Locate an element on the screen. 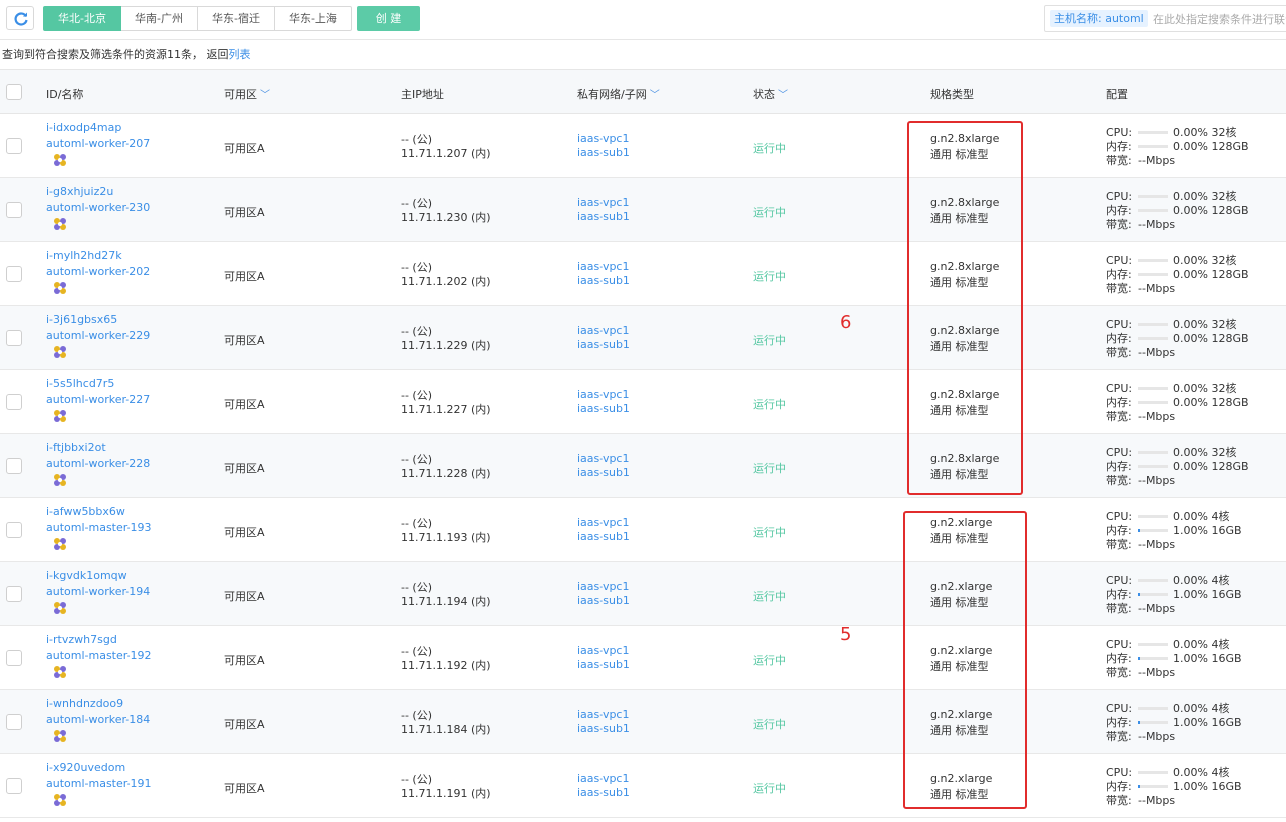 This screenshot has width=1286, height=822. instance-name-link: automl-master-191 is located at coordinates (99, 783).